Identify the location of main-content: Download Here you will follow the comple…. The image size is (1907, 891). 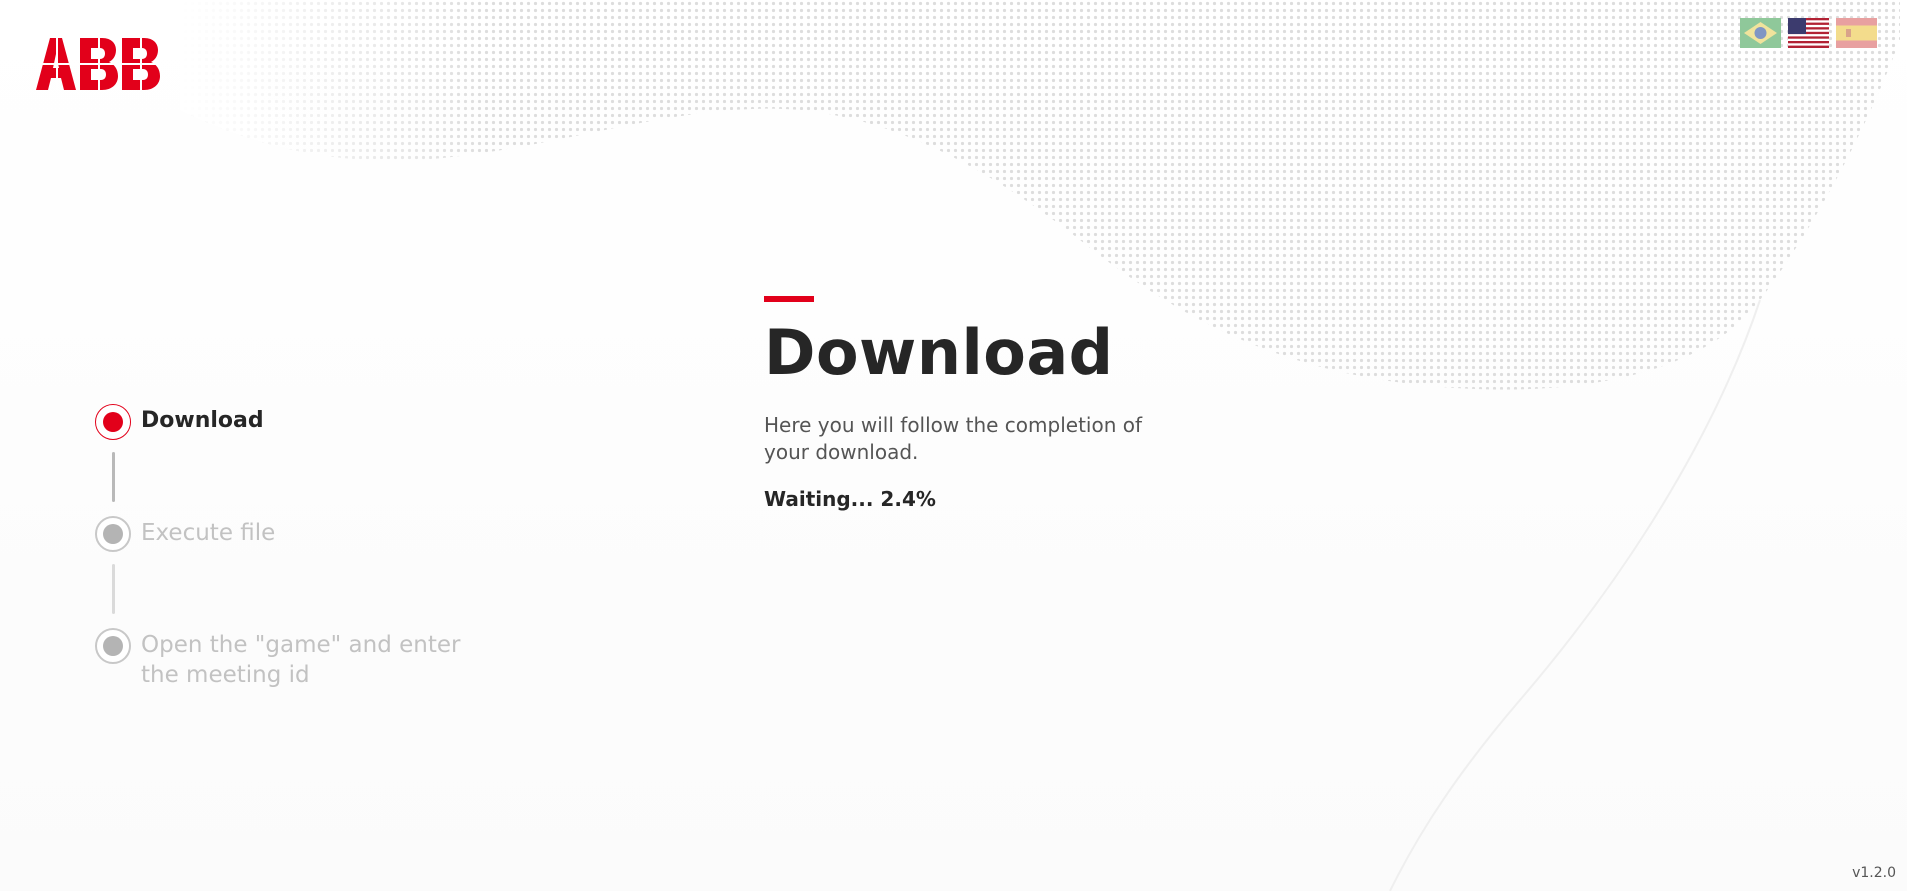
(974, 404).